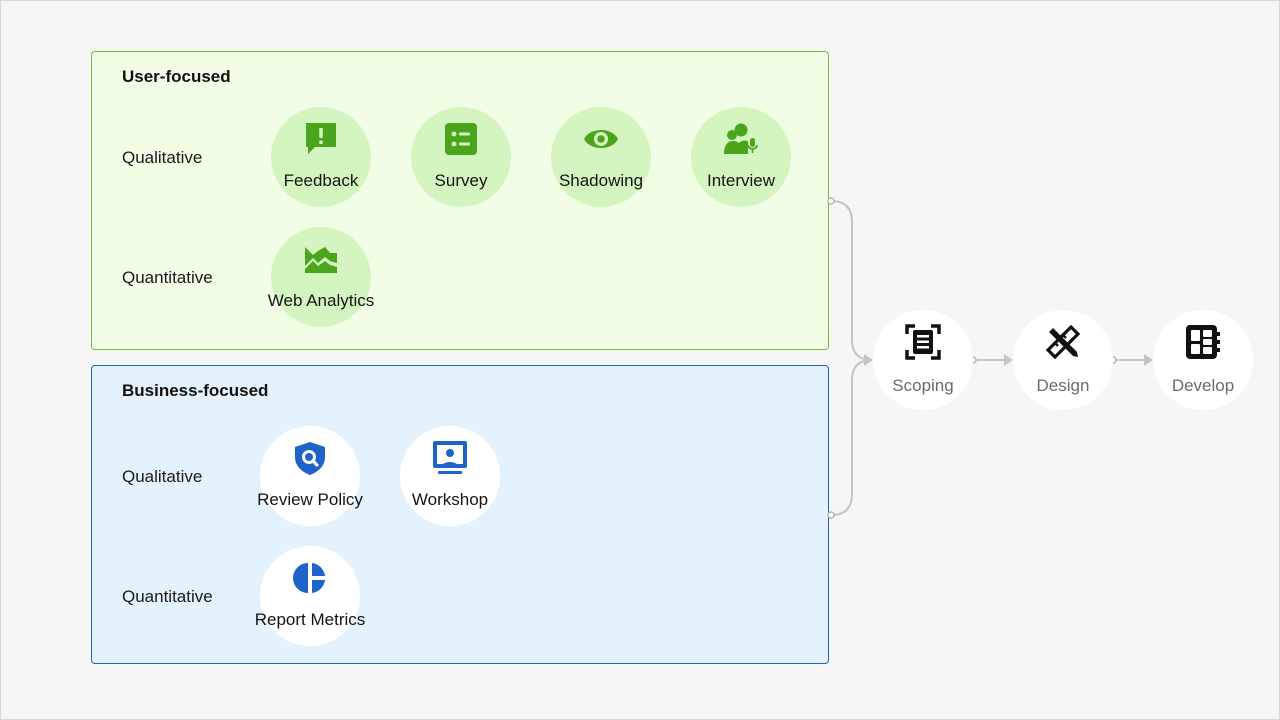  Describe the element at coordinates (923, 342) in the screenshot. I see `scoping-icon` at that location.